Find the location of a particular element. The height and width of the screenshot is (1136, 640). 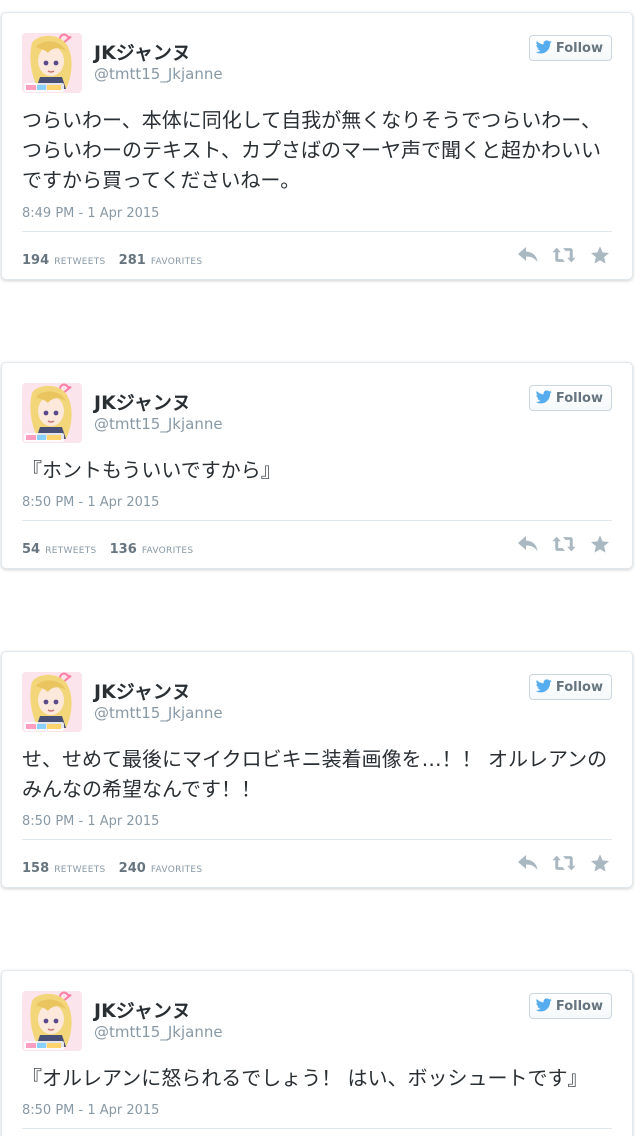

favorite-count: 281 is located at coordinates (132, 260).